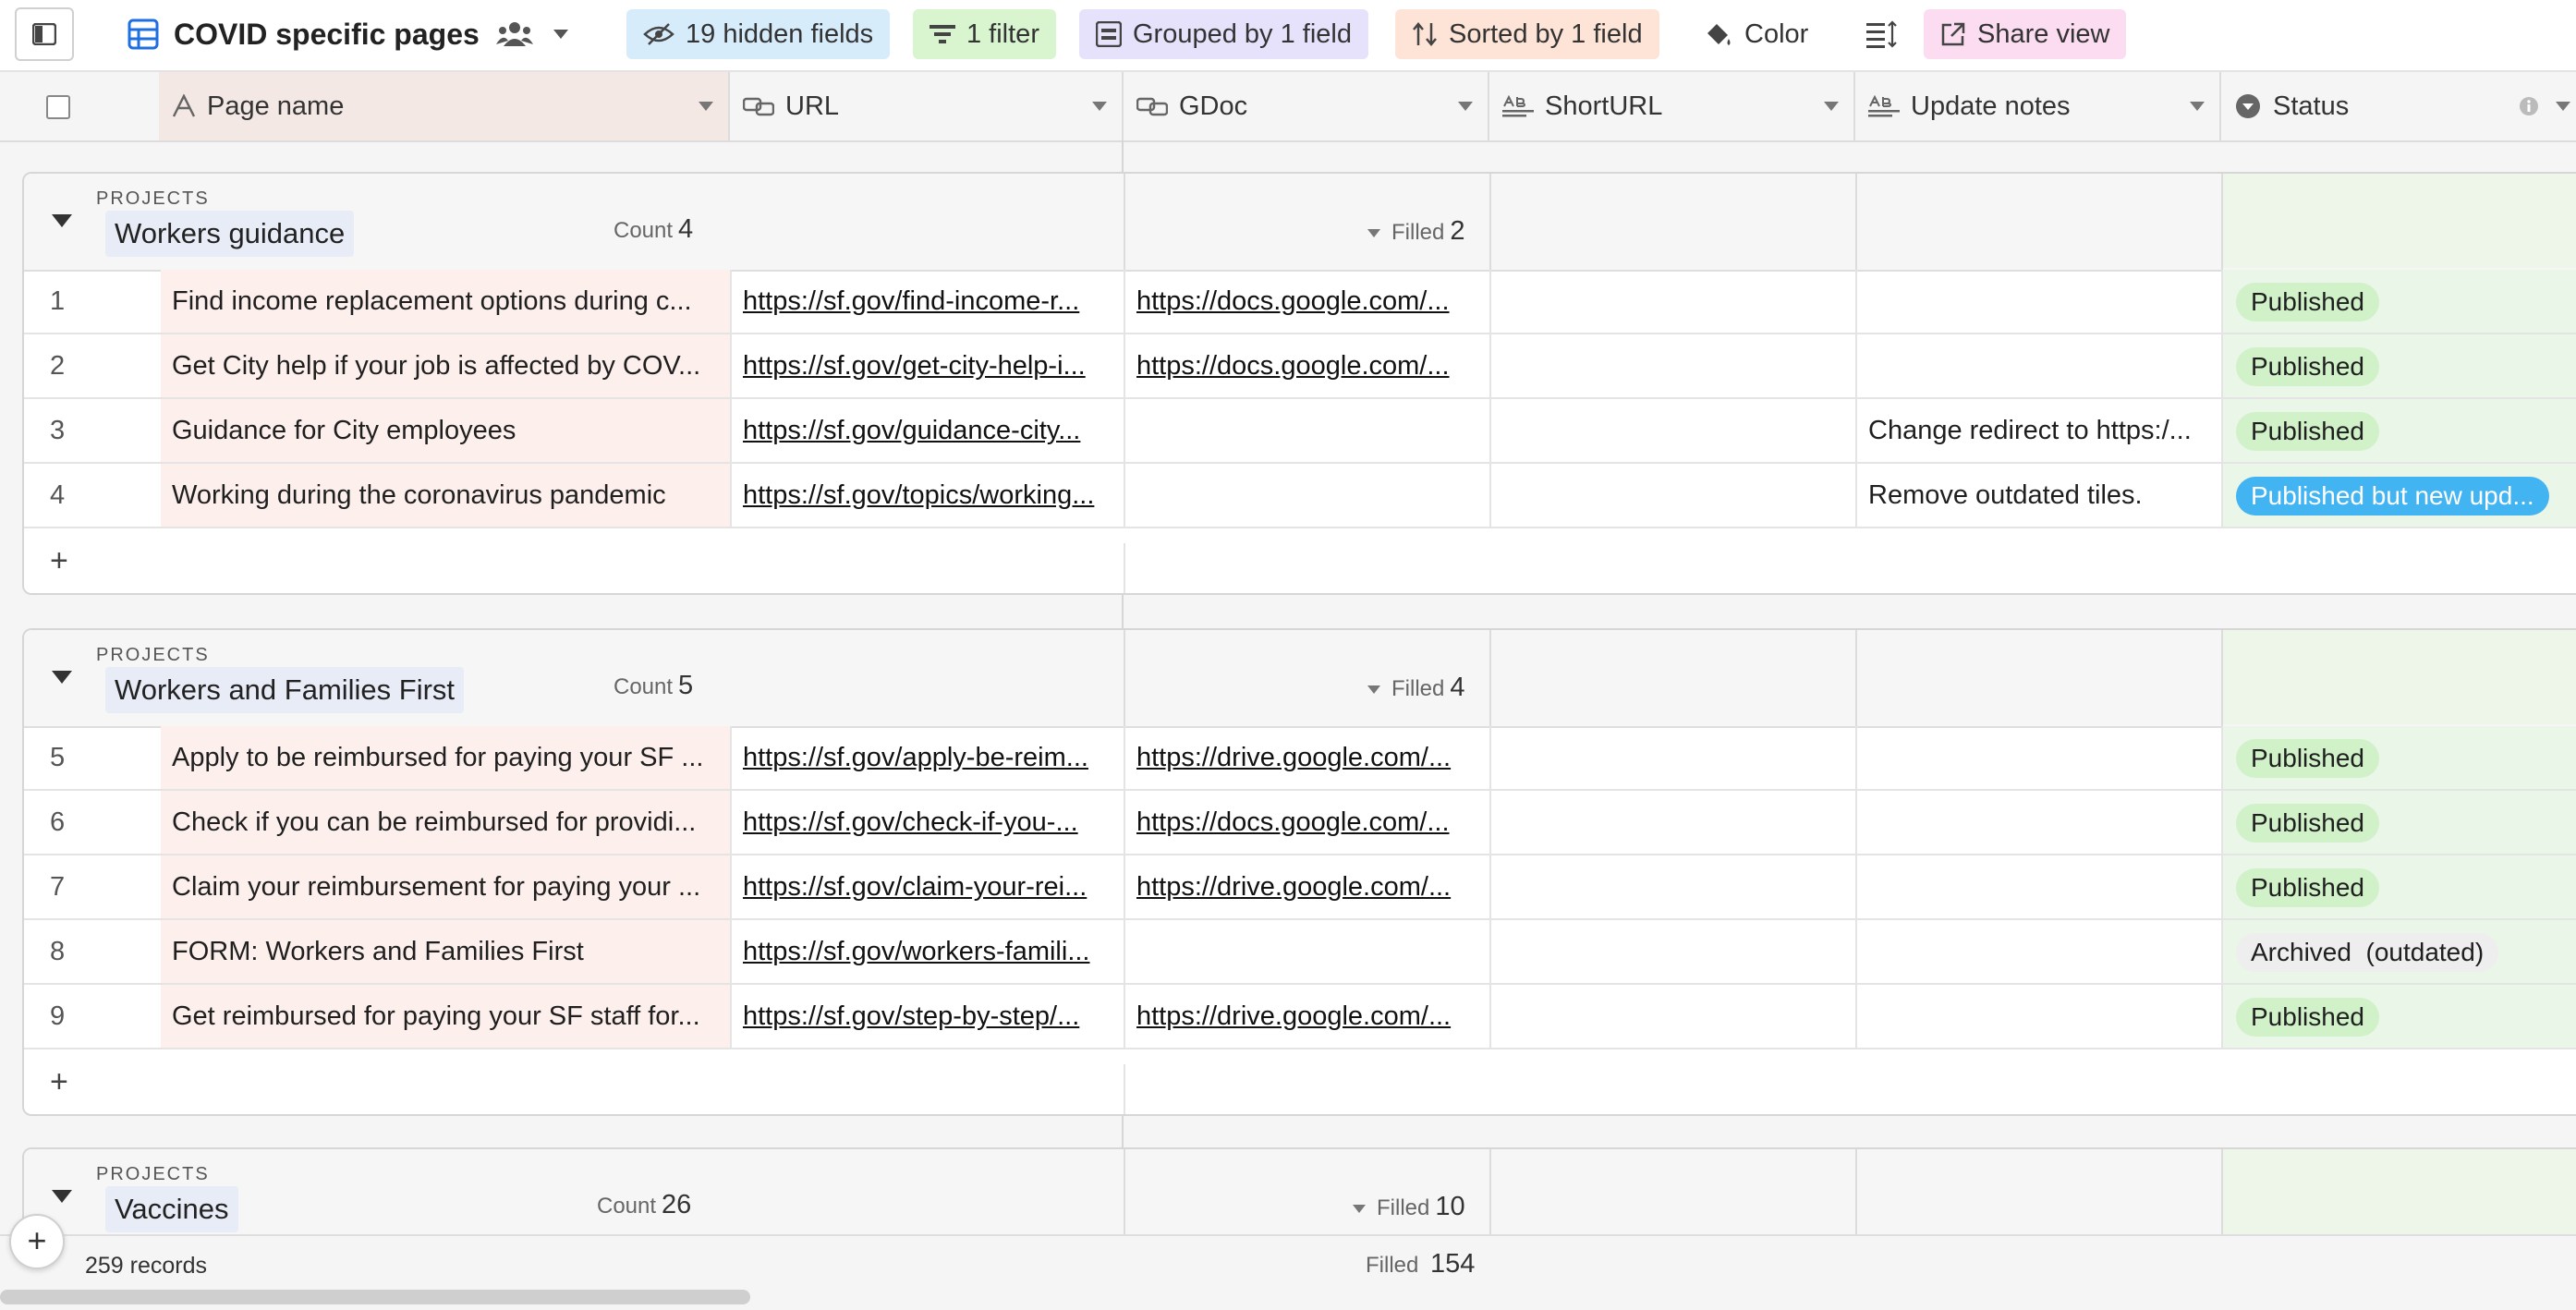  I want to click on info-icon, so click(2529, 106).